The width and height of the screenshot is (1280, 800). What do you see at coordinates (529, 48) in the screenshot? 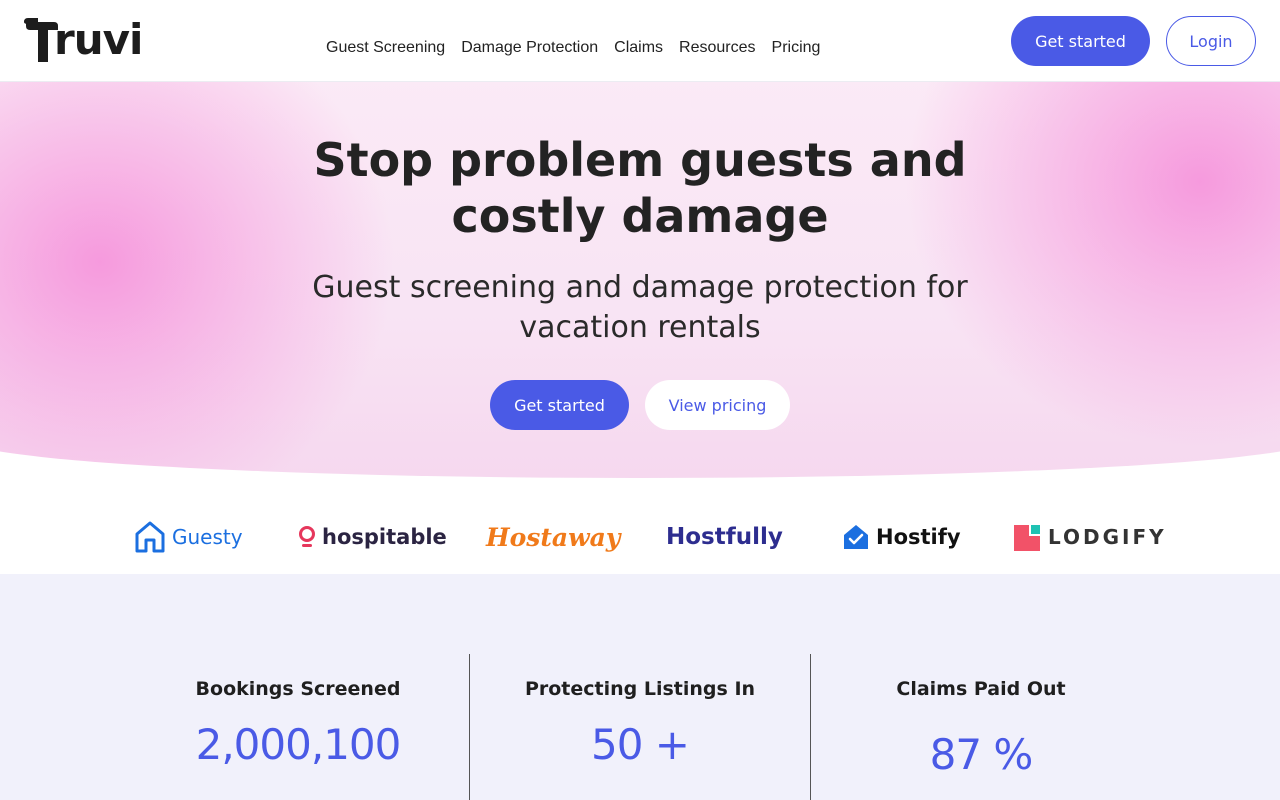
I see `nav-item-damage-protection: Damage Protection` at bounding box center [529, 48].